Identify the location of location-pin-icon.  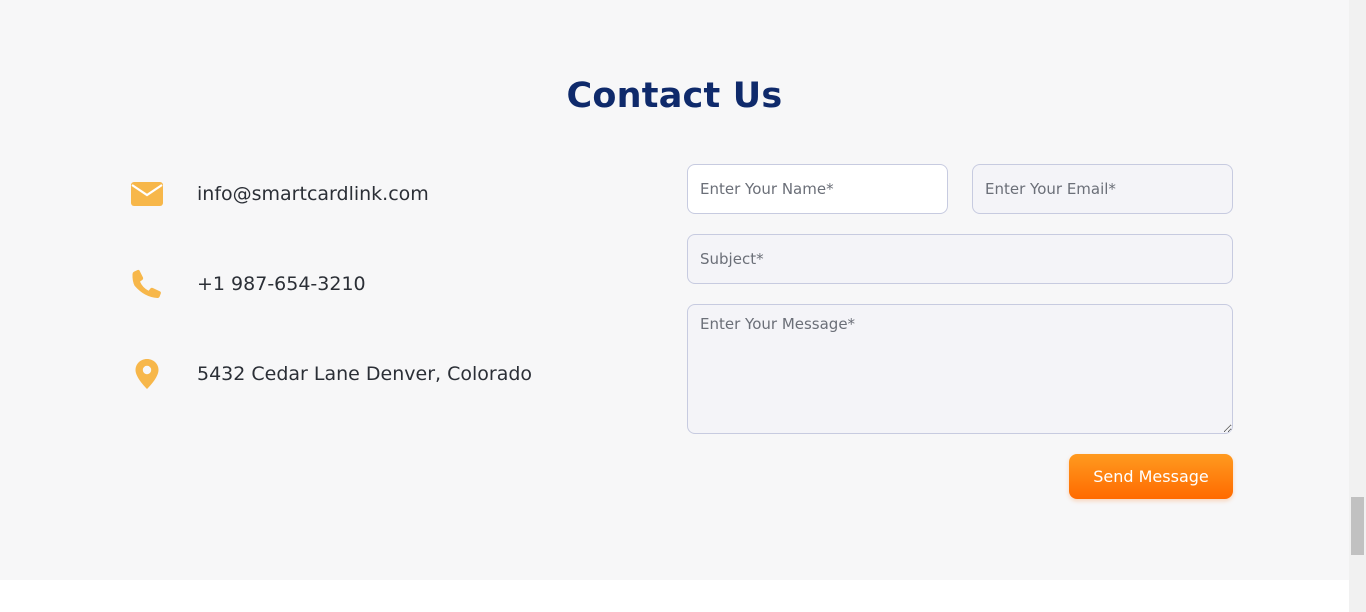
(147, 374).